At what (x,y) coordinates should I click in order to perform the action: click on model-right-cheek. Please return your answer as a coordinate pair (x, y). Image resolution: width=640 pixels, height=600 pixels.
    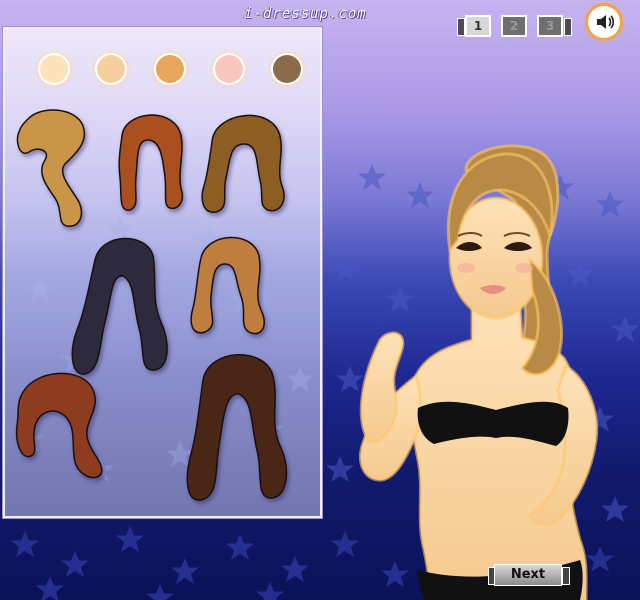
    Looking at the image, I should click on (524, 268).